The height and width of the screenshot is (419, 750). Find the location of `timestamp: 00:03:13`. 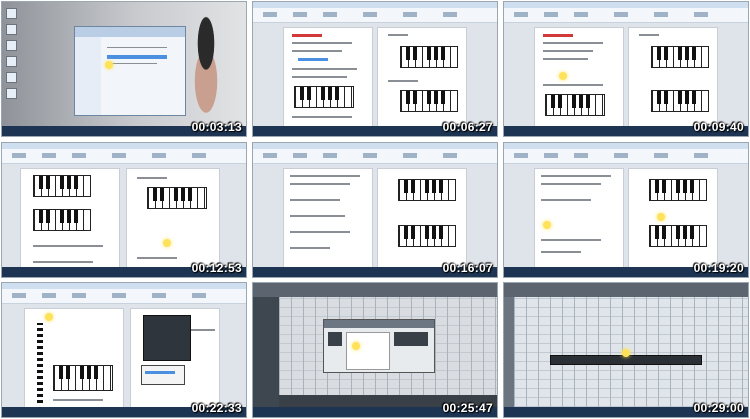

timestamp: 00:03:13 is located at coordinates (216, 127).